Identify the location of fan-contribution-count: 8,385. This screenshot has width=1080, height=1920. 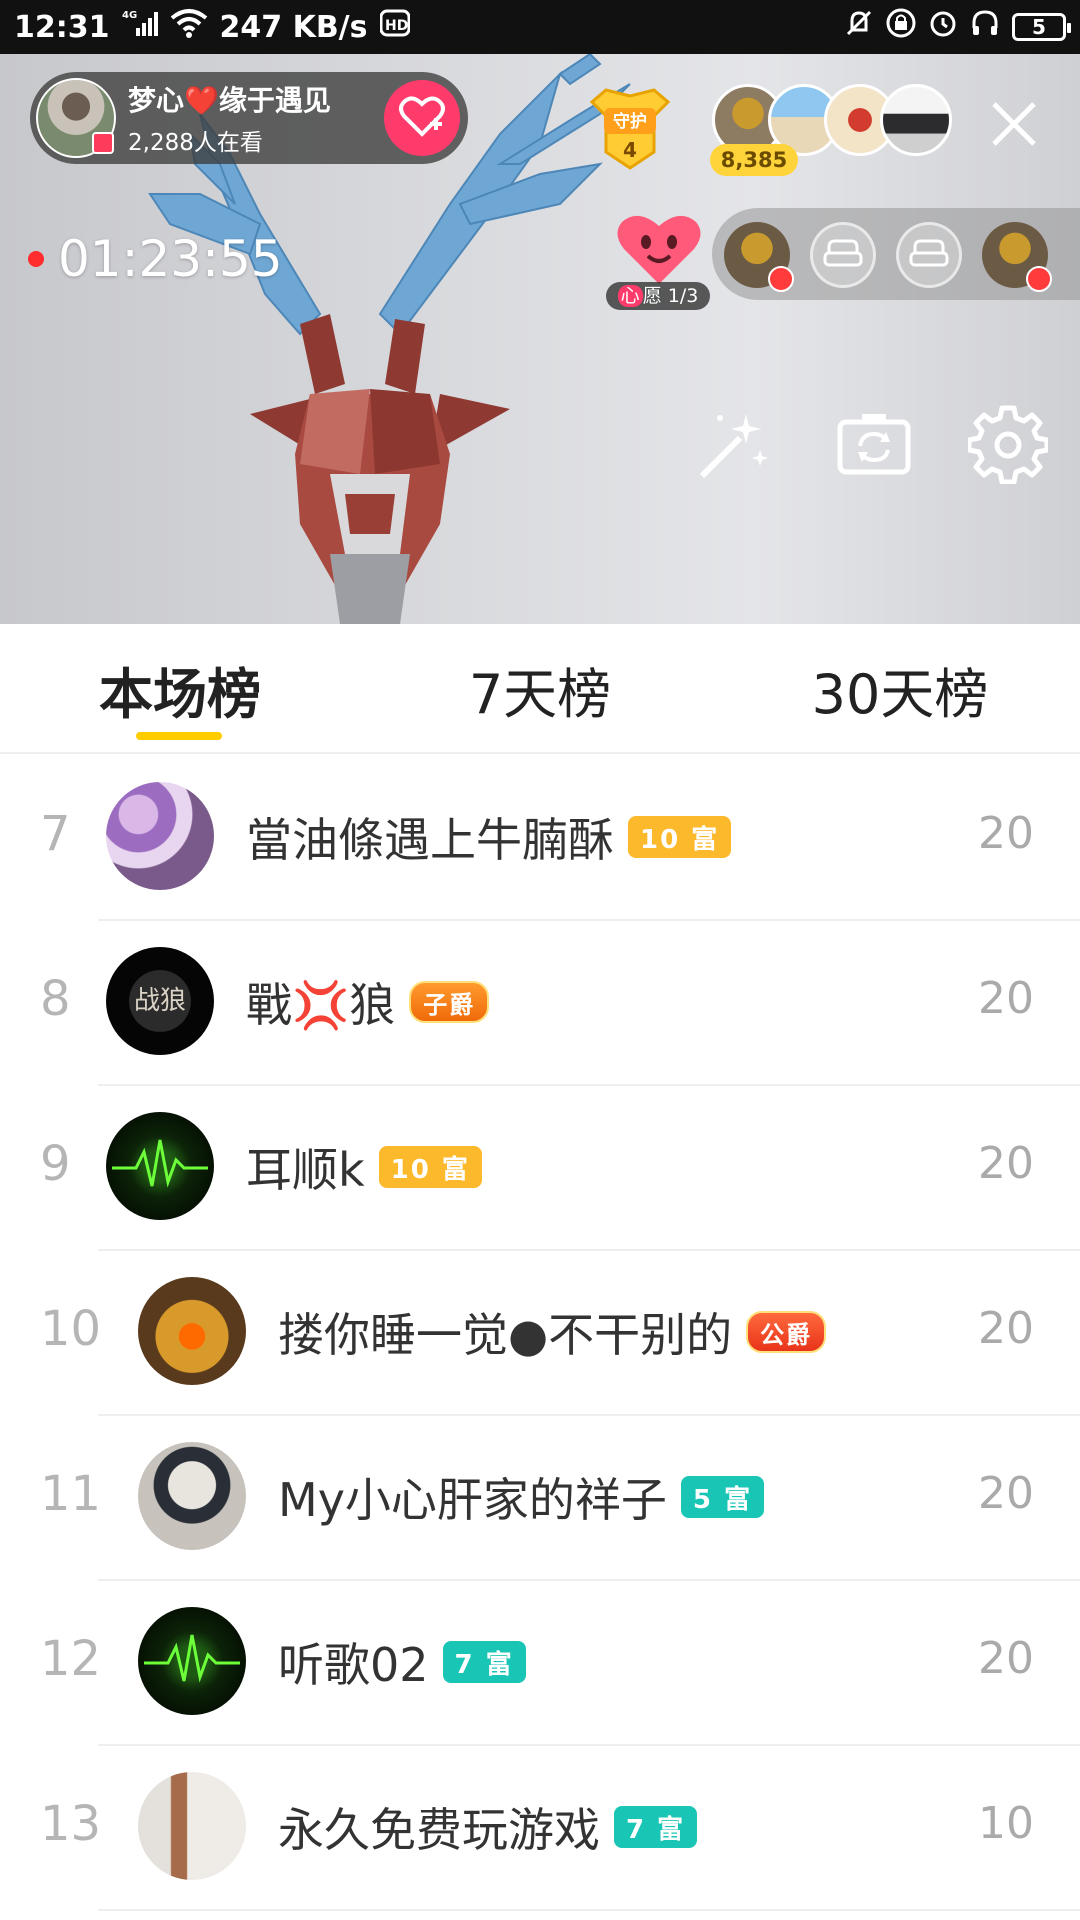
(754, 160).